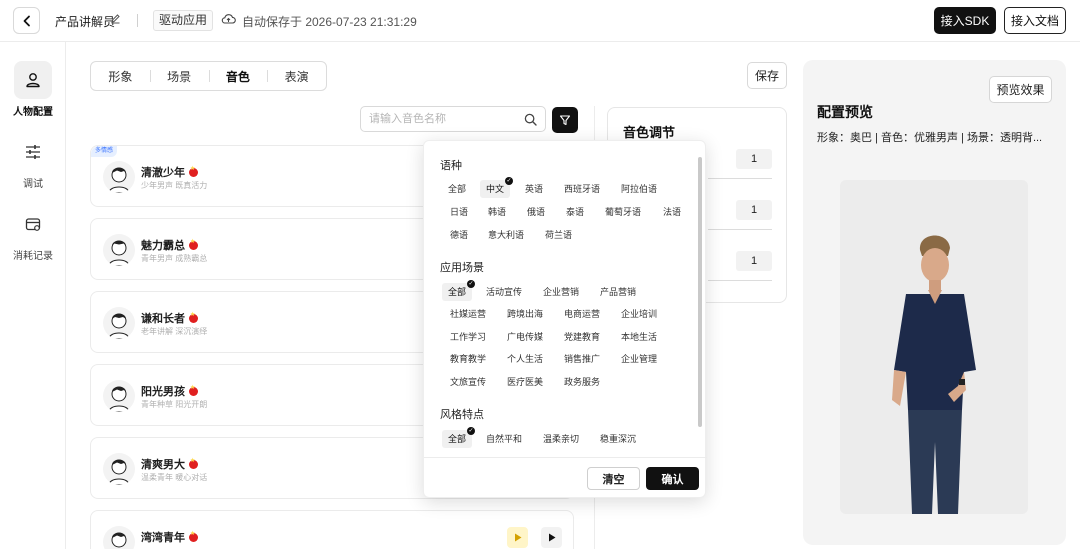 The height and width of the screenshot is (549, 1080). I want to click on scene-option: 跨境出海, so click(525, 314).